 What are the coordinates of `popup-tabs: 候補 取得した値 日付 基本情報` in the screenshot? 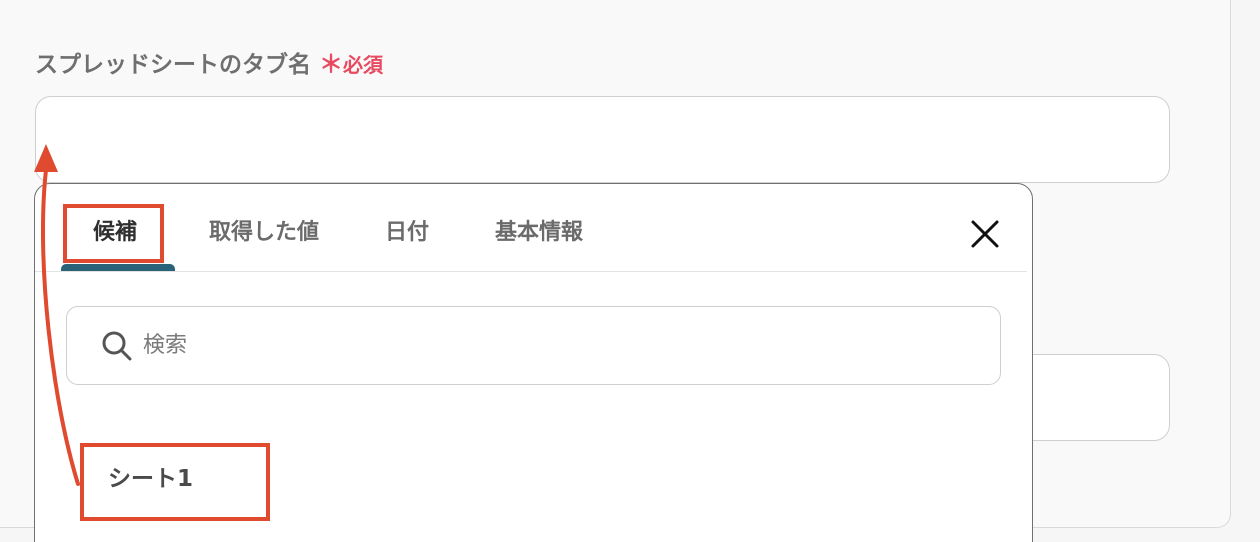 It's located at (544, 238).